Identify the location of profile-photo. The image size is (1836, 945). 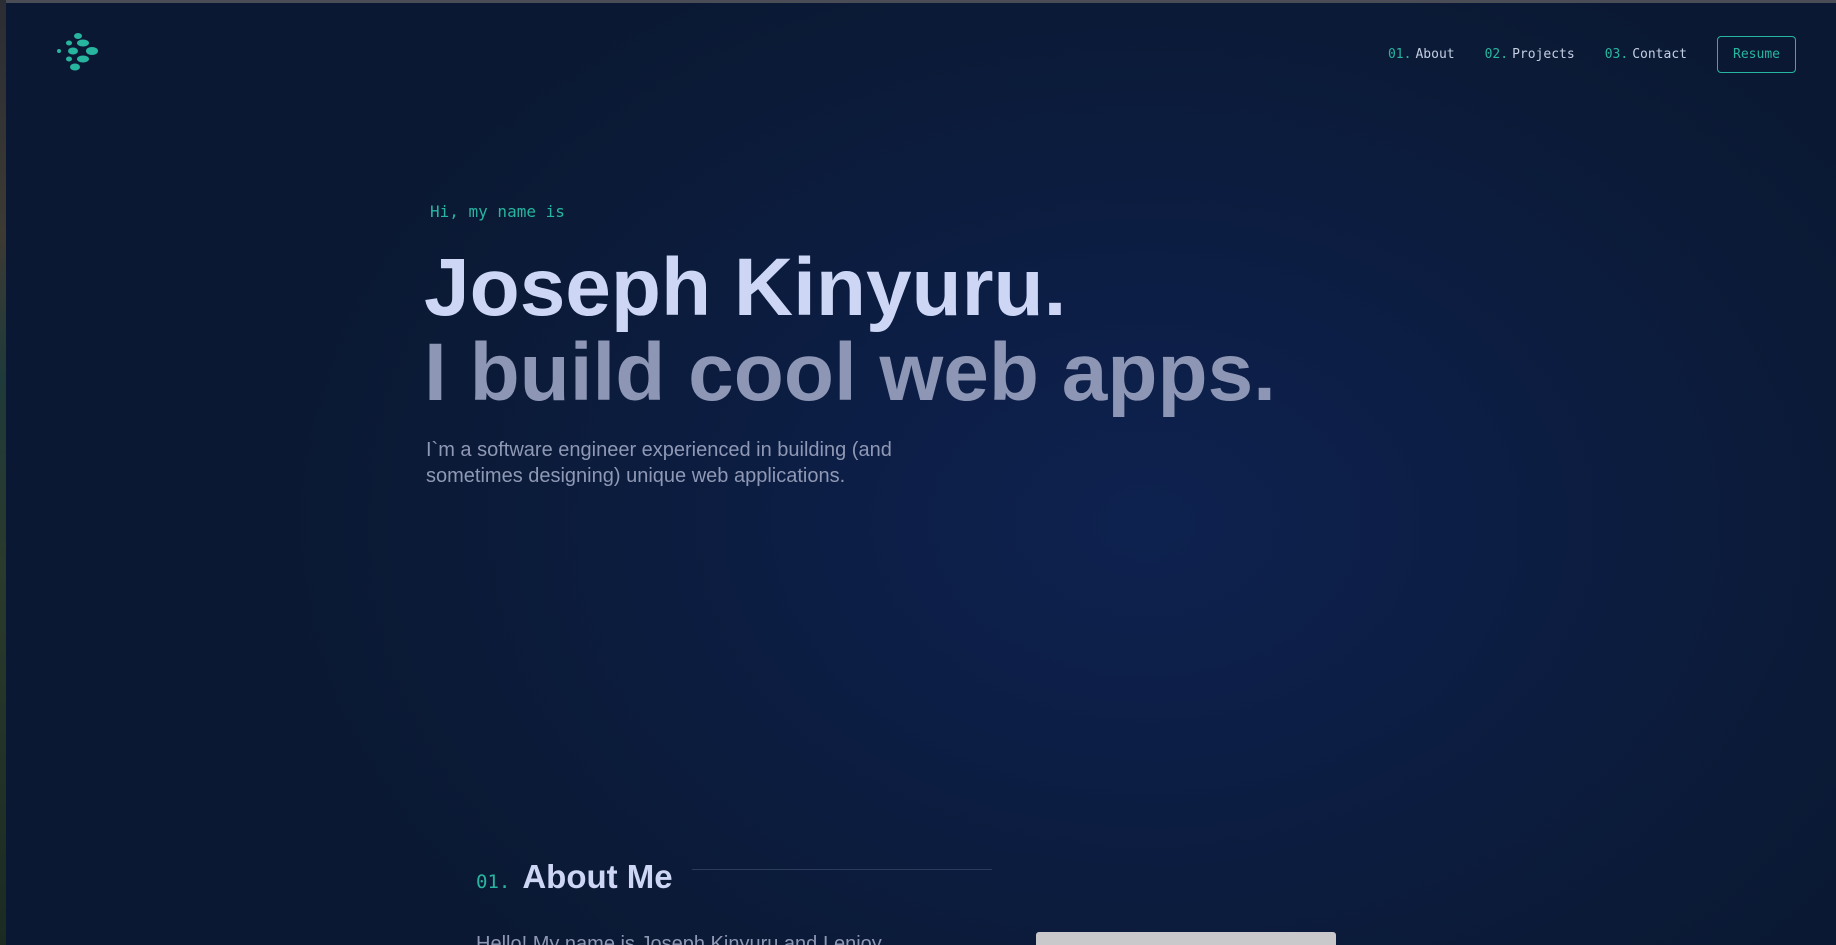
(1186, 938).